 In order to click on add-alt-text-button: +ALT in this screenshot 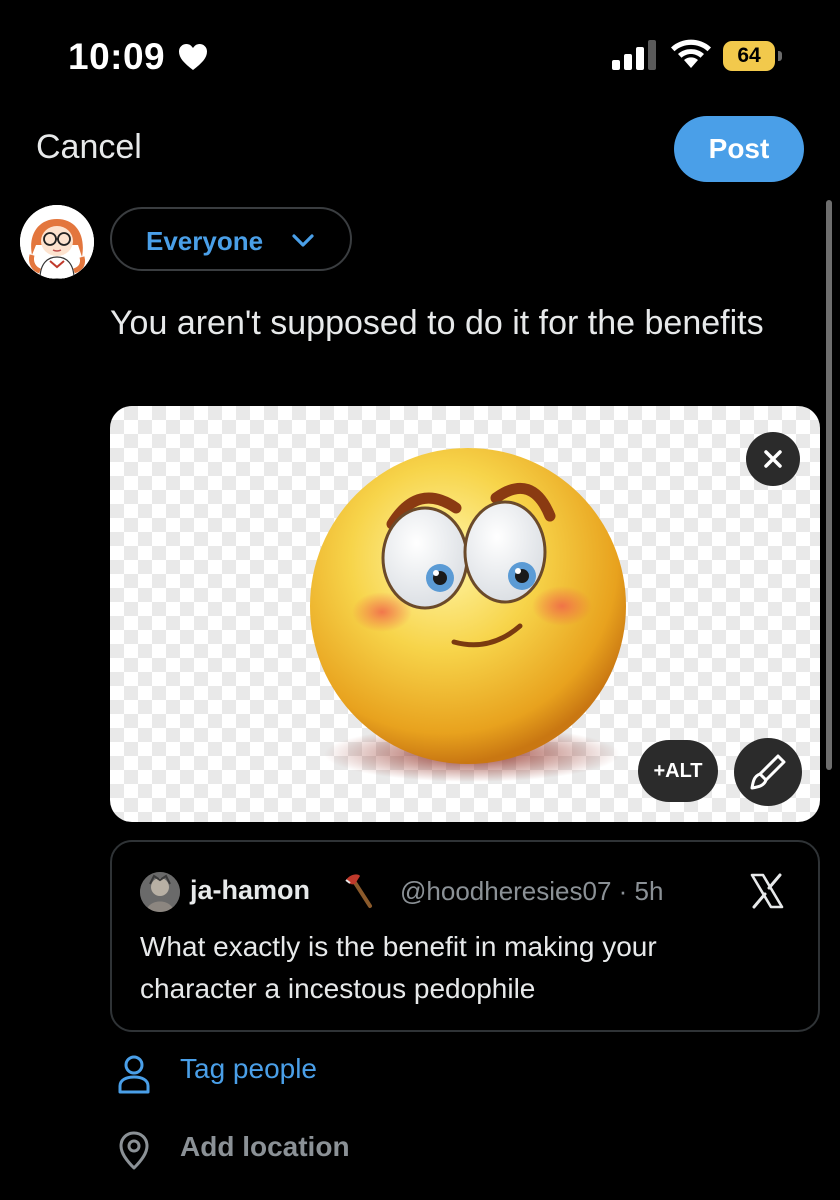, I will do `click(678, 771)`.